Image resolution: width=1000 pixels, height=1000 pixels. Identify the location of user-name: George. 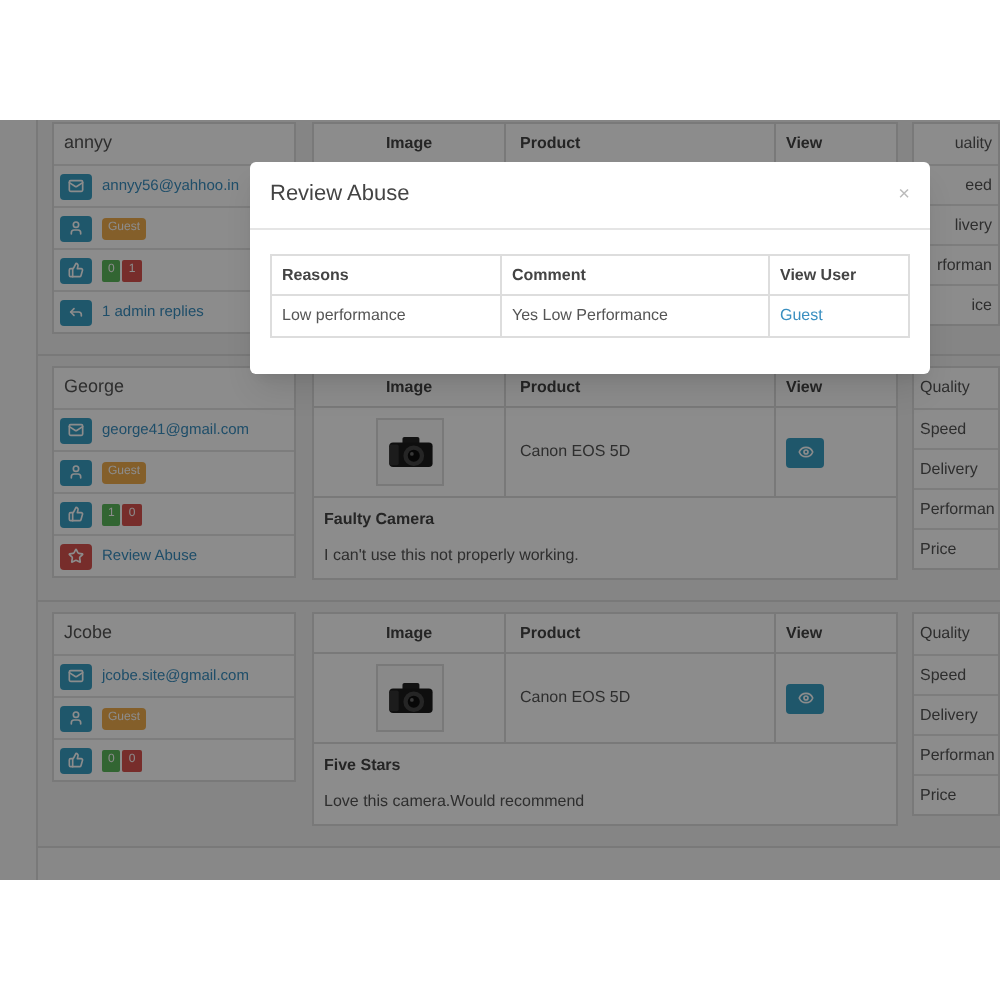
(94, 387).